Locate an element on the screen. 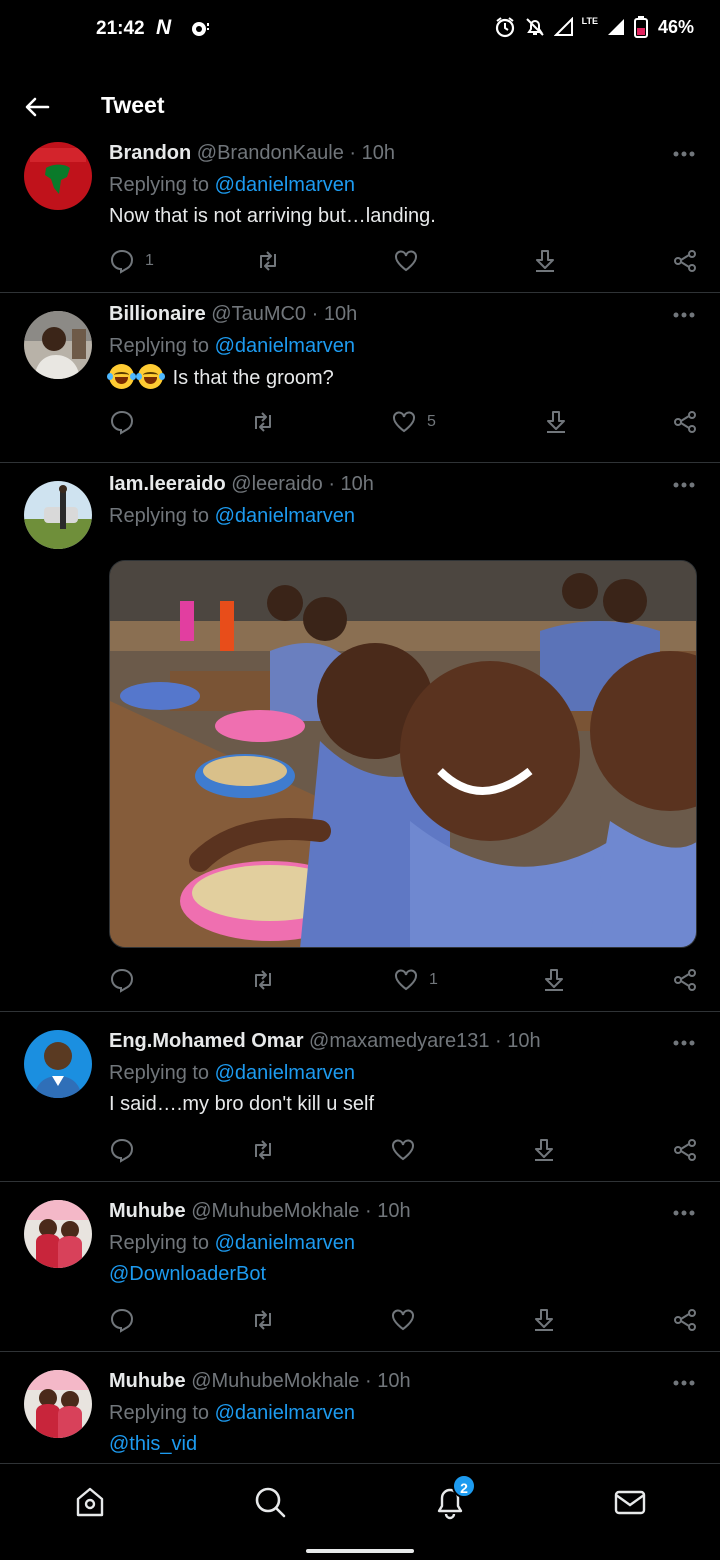 Image resolution: width=720 pixels, height=1560 pixels. reply-button: 1 is located at coordinates (131, 261).